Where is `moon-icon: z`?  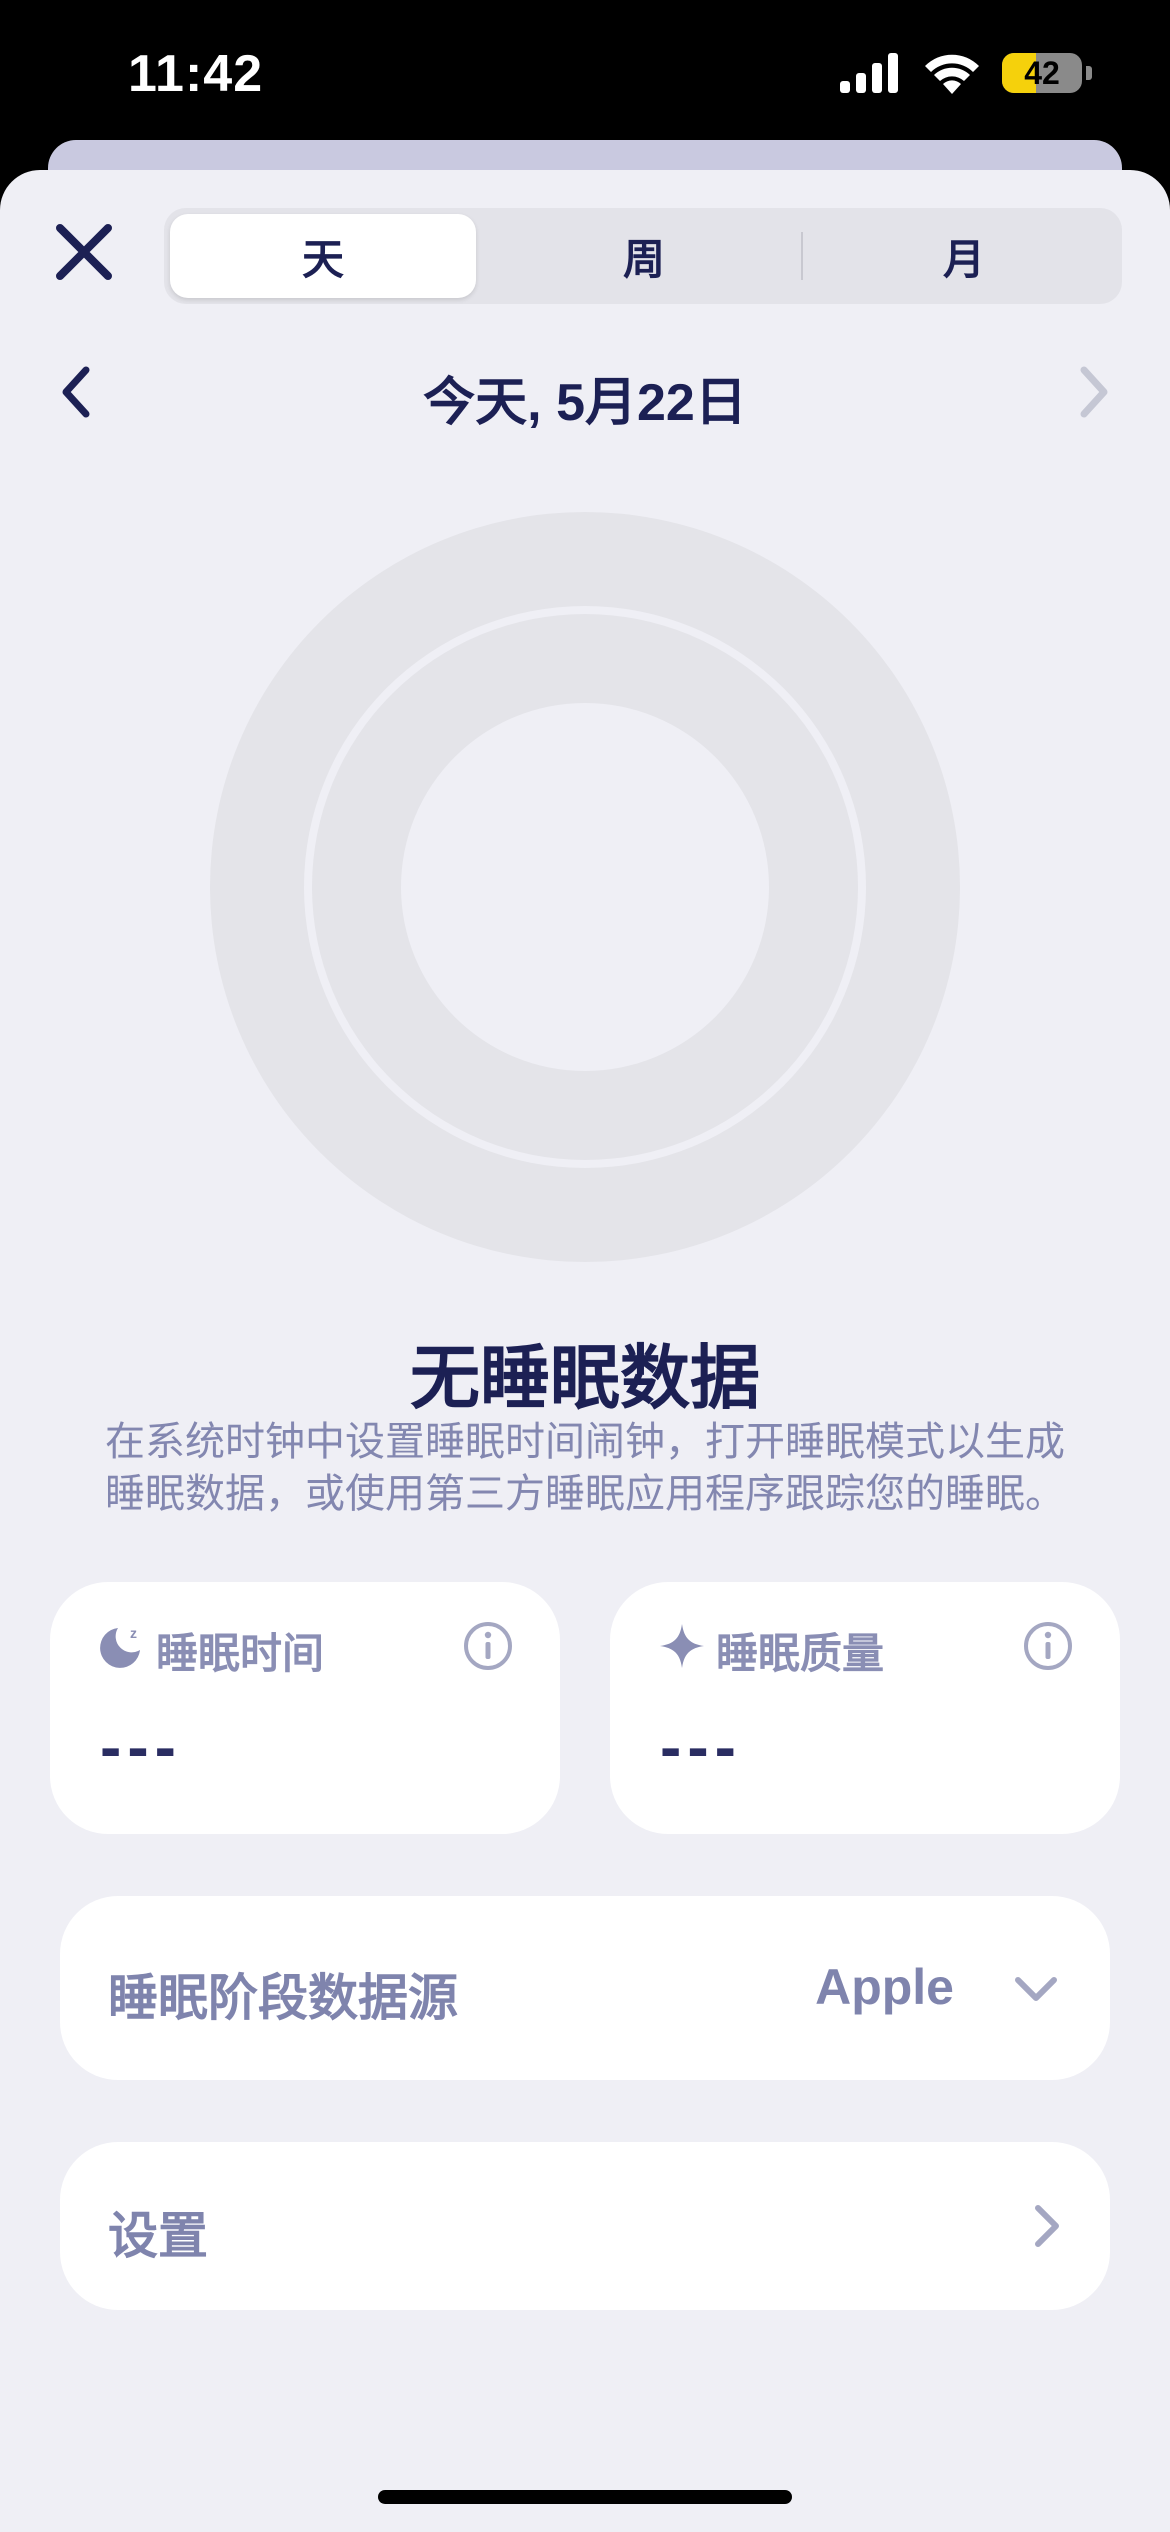
moon-icon: z is located at coordinates (120, 1646).